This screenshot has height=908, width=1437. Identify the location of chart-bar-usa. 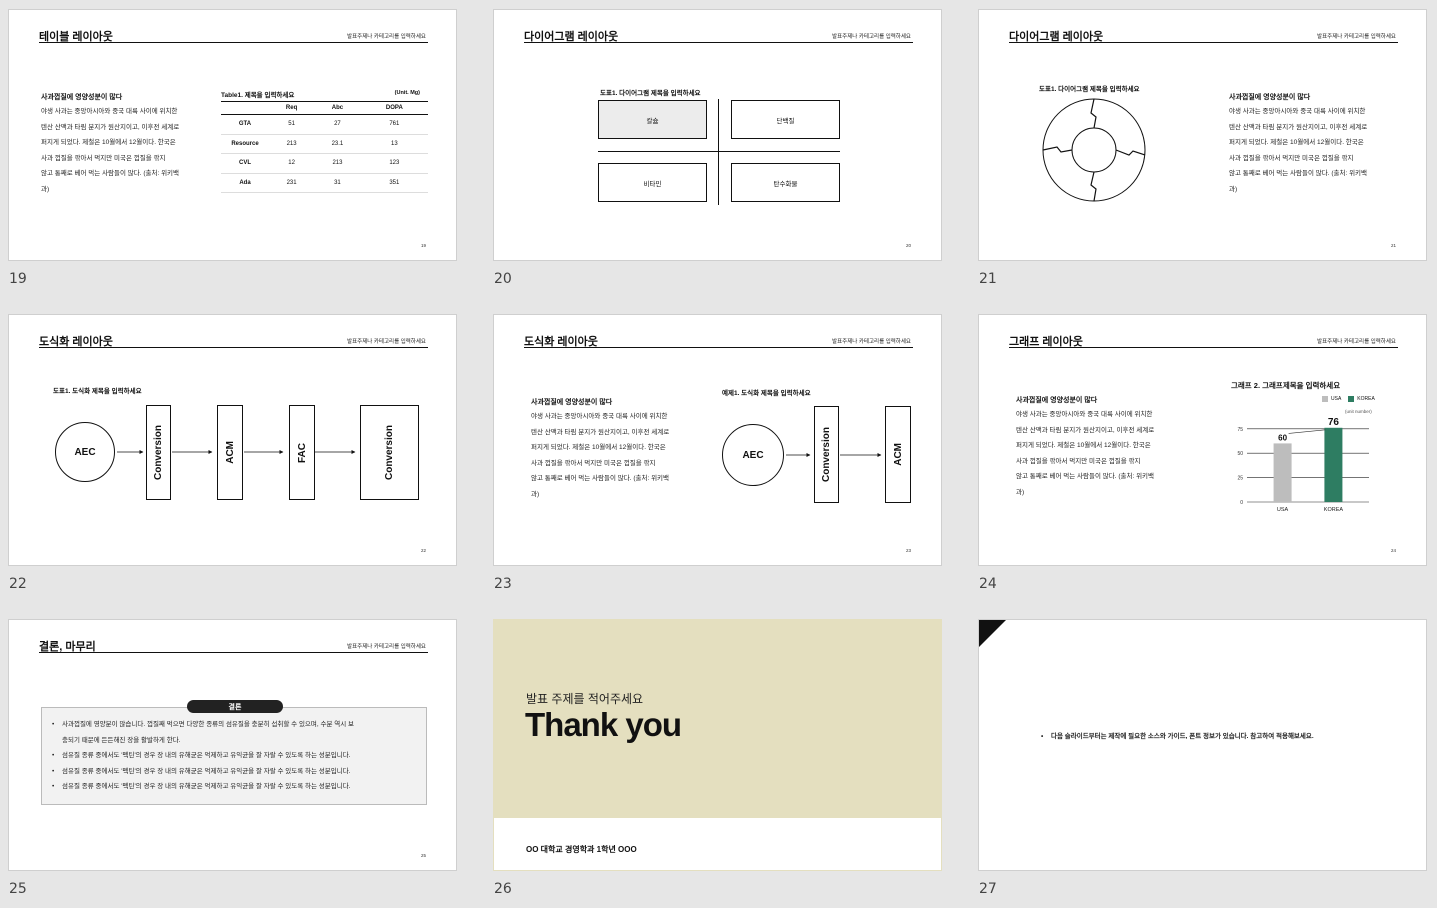
(1282, 472).